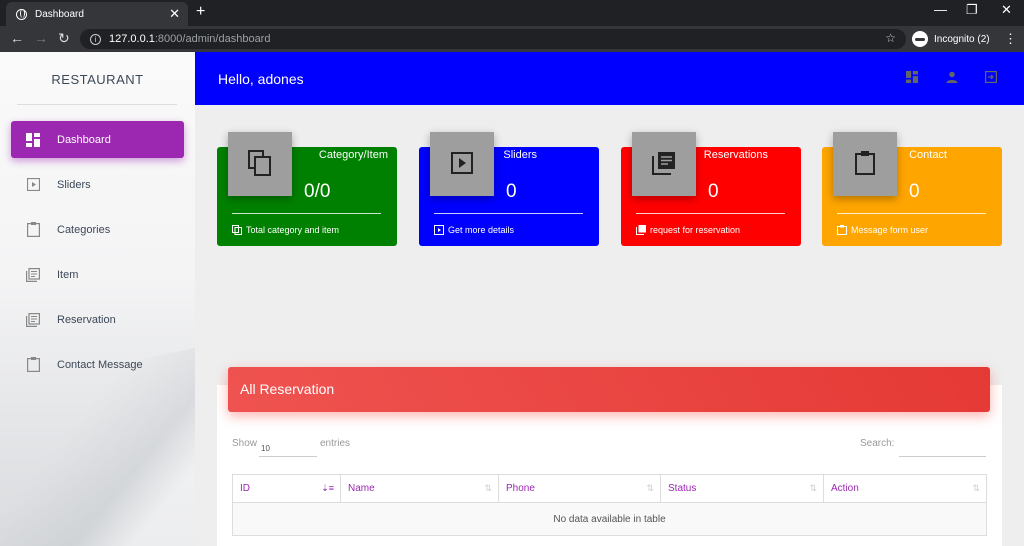  Describe the element at coordinates (1010, 39) in the screenshot. I see `browser-menu-icon: ⋮` at that location.